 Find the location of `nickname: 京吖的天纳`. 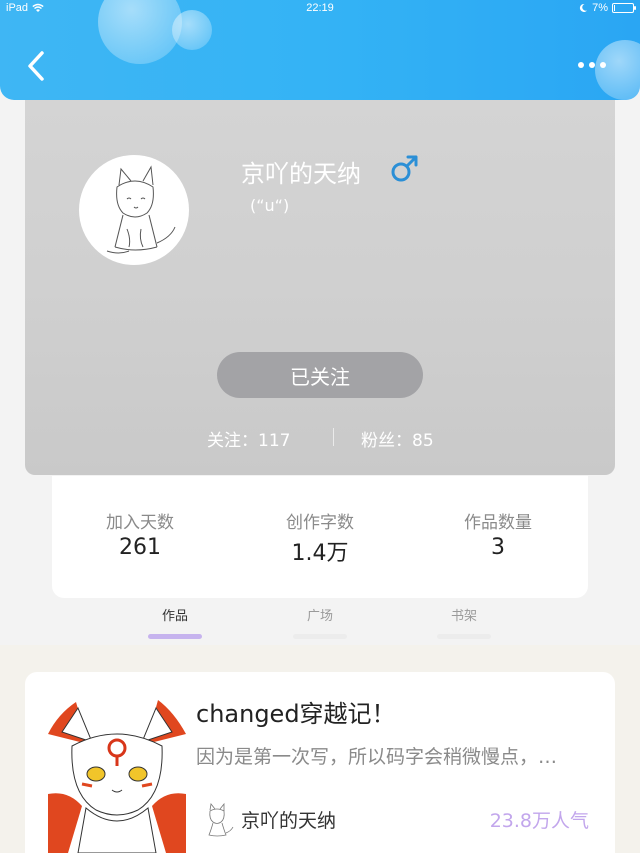

nickname: 京吖的天纳 is located at coordinates (301, 174).